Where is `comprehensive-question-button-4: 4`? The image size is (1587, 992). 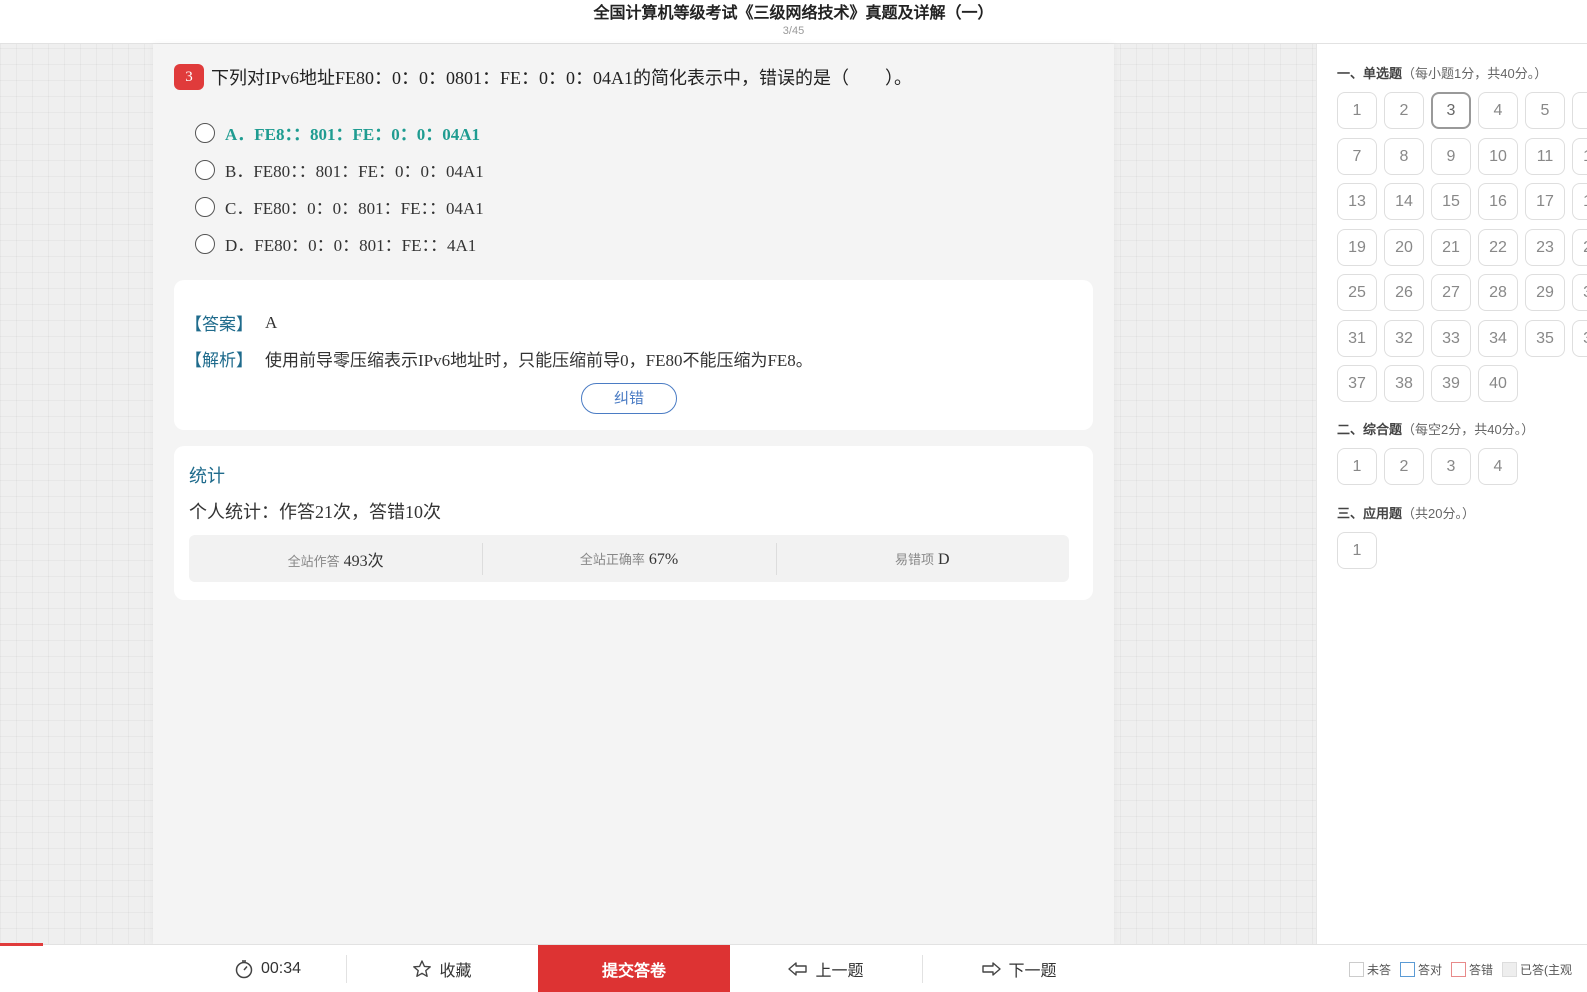 comprehensive-question-button-4: 4 is located at coordinates (1498, 466).